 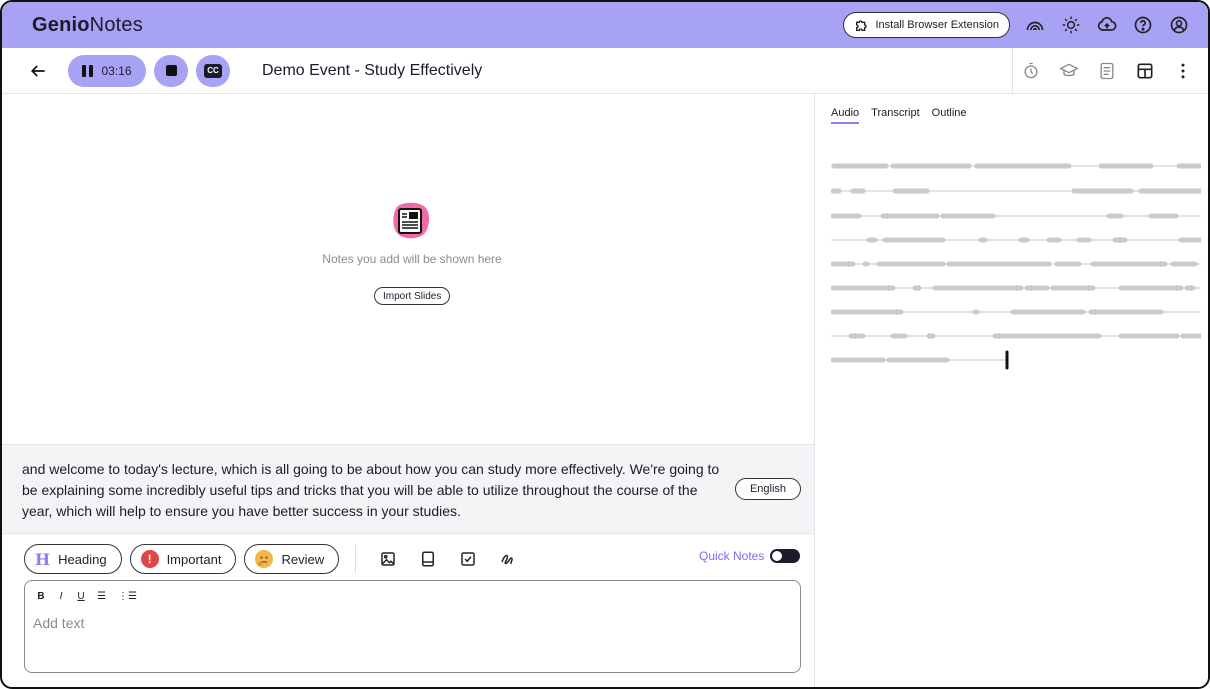 I want to click on document-icon, so click(x=1107, y=71).